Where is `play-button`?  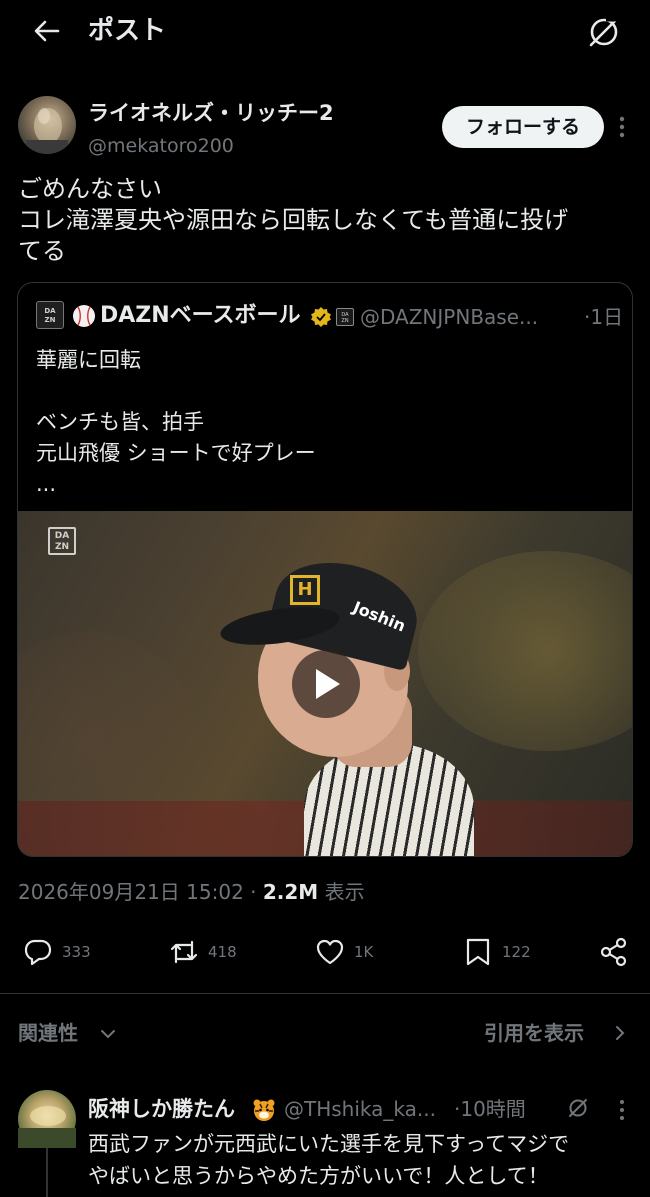
play-button is located at coordinates (326, 684).